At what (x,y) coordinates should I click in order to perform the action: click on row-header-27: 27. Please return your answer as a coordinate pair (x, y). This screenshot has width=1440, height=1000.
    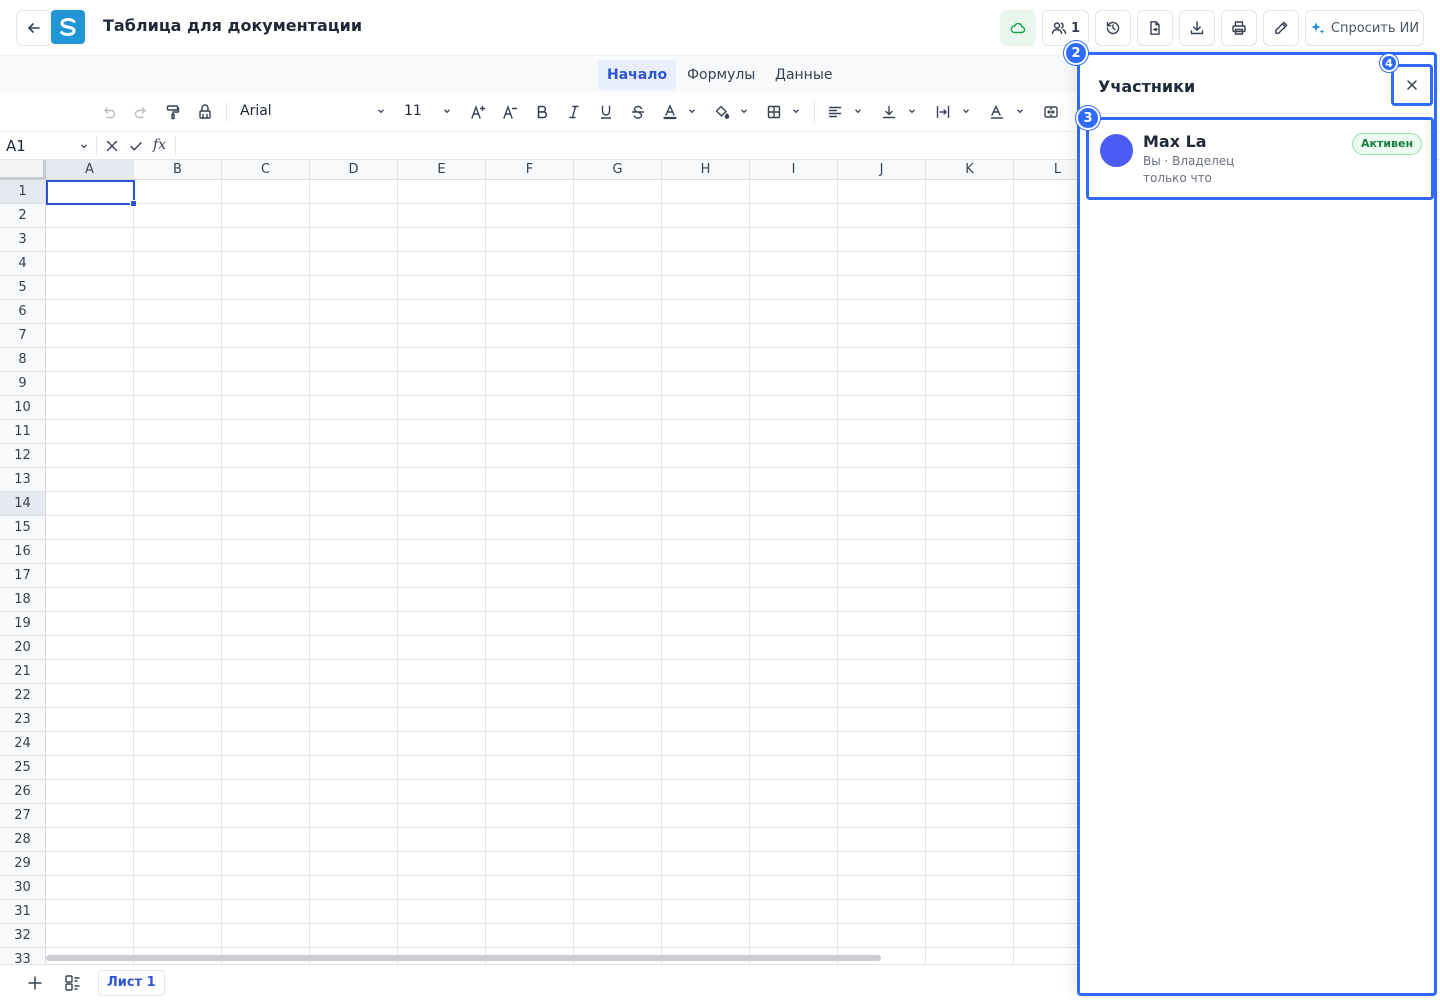
    Looking at the image, I should click on (23, 816).